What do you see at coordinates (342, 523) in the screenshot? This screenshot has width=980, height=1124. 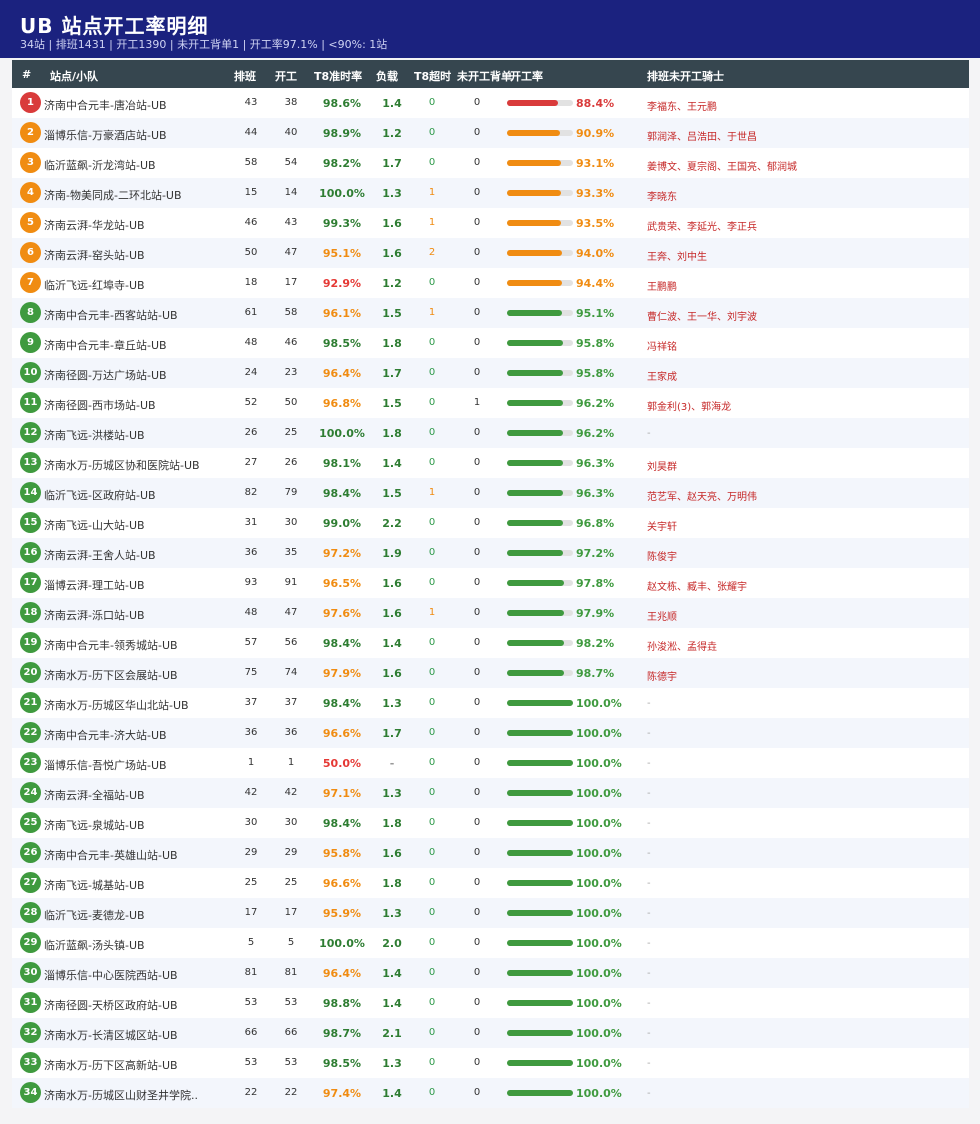 I see `t8-ontime-rate: 99.0%` at bounding box center [342, 523].